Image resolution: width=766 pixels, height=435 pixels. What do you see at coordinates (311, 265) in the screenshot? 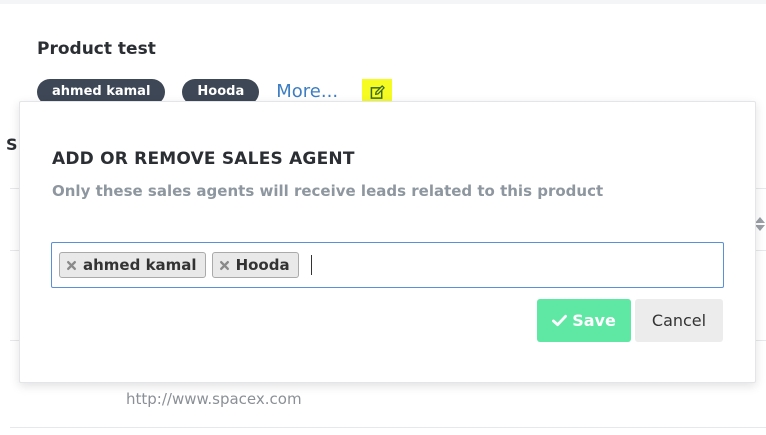
I see `text-caret` at bounding box center [311, 265].